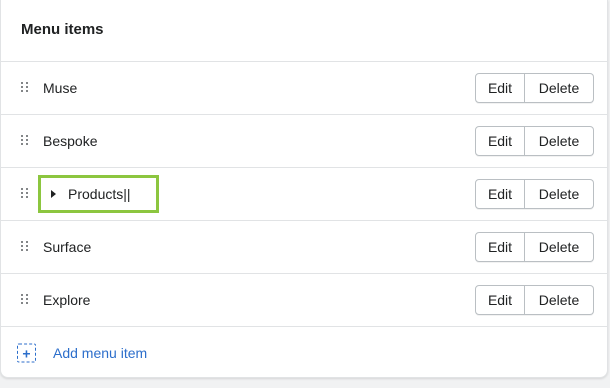 This screenshot has height=388, width=610. I want to click on highlighted-expandable-item: Products||, so click(98, 194).